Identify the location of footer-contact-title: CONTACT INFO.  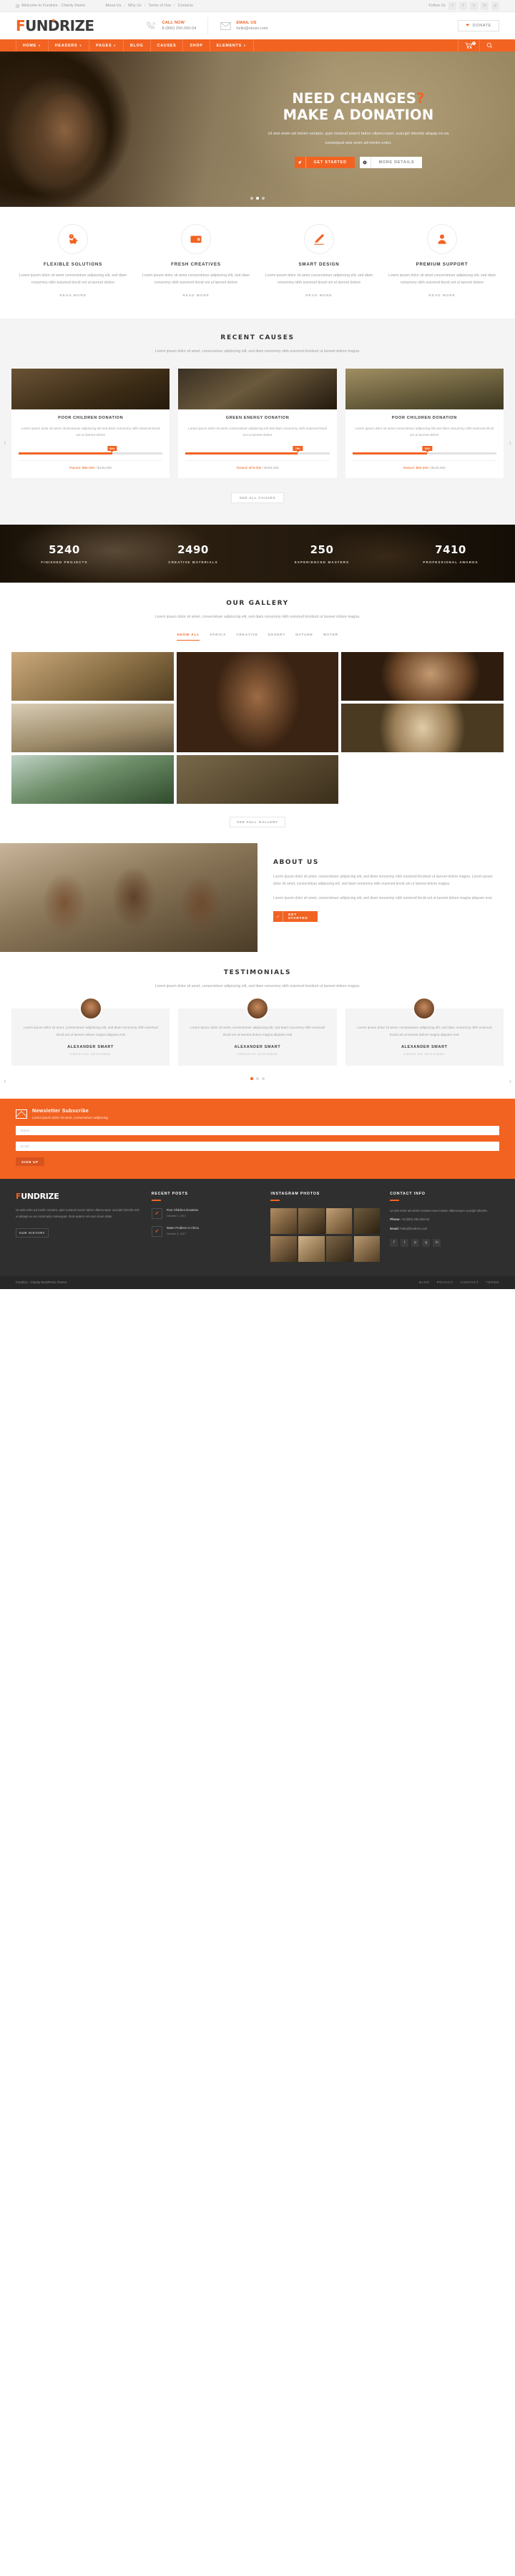
(408, 1194).